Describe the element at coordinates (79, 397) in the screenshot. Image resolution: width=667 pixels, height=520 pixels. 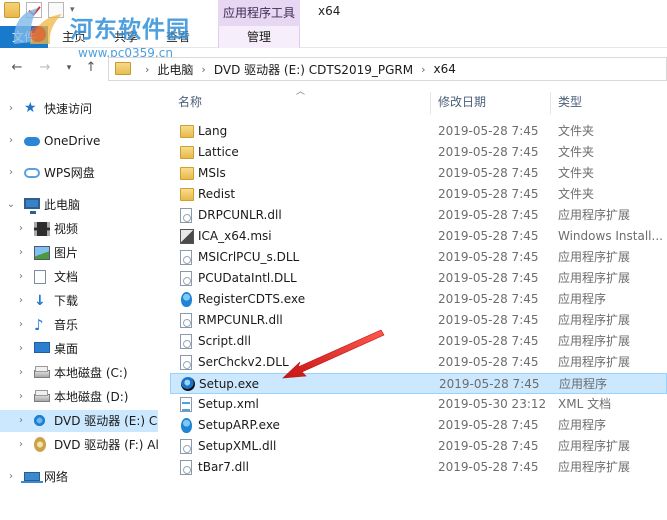
I see `sidebar-item: › 本地磁盘 (D:)` at that location.